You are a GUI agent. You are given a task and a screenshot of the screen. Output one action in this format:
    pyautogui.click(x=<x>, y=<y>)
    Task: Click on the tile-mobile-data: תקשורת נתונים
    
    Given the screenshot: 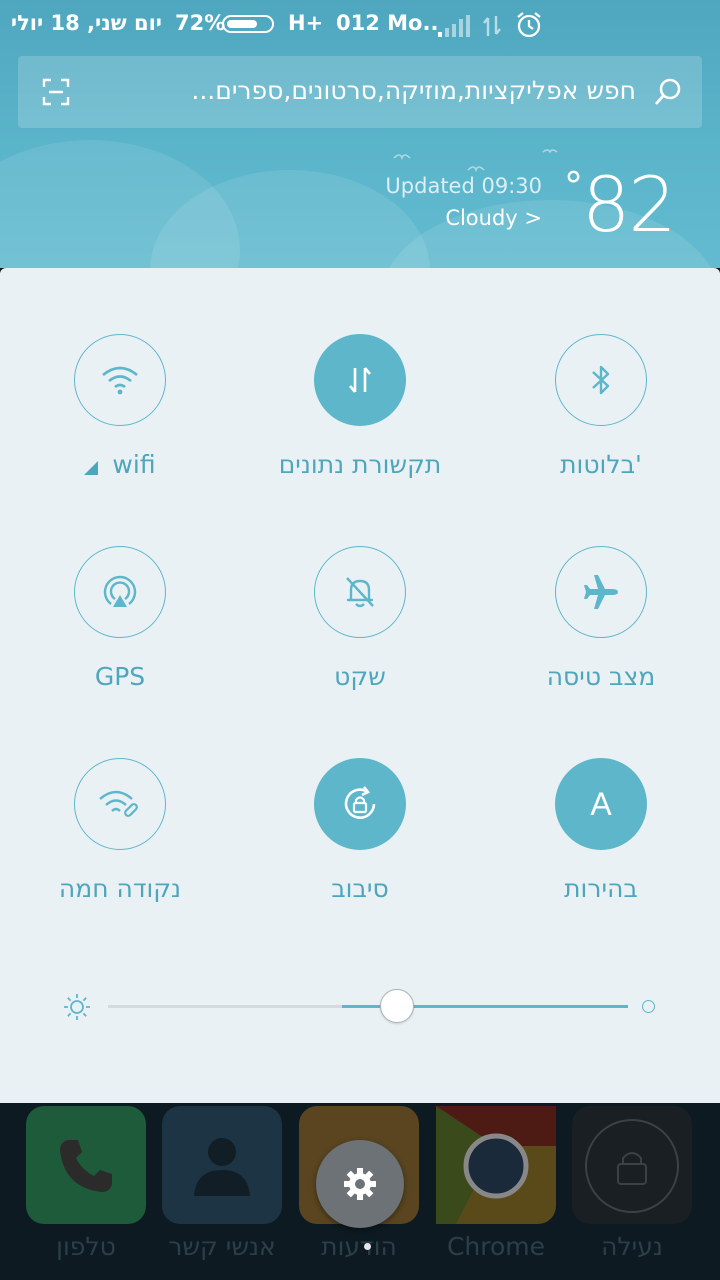 What is the action you would take?
    pyautogui.click(x=360, y=406)
    